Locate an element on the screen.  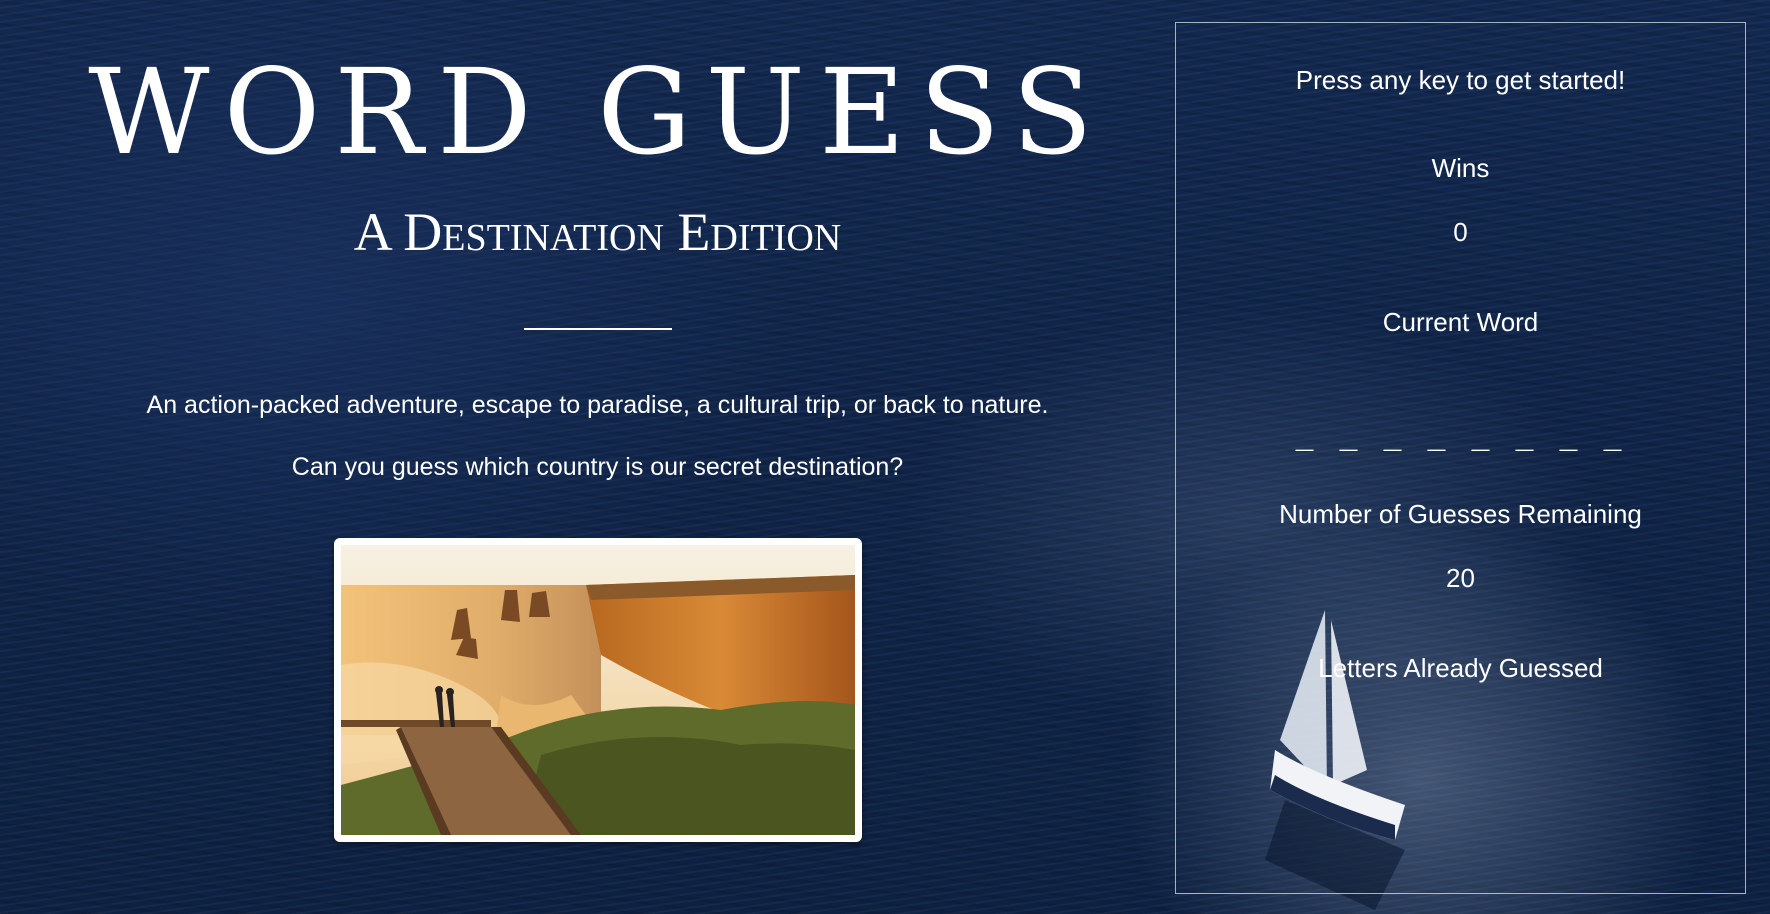
destination-photo is located at coordinates (598, 690).